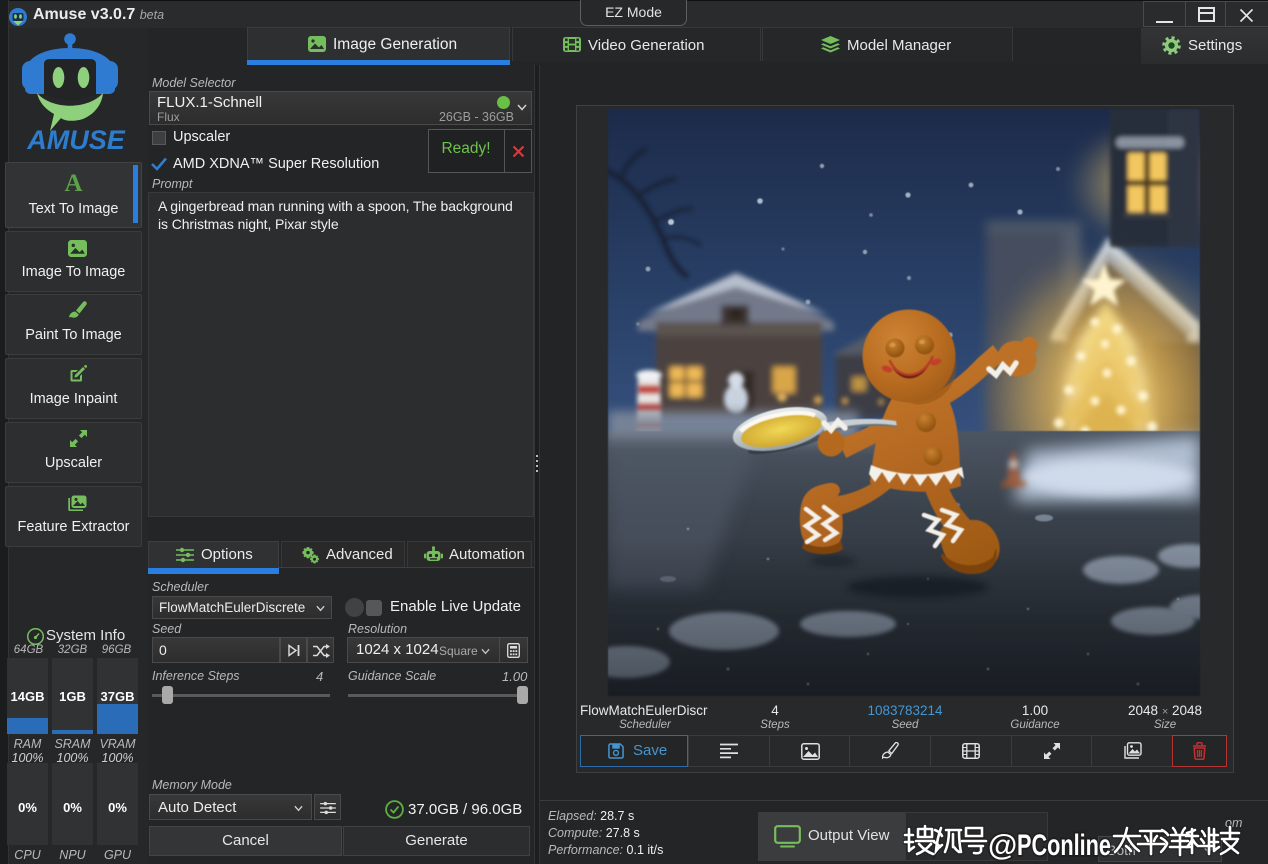 The height and width of the screenshot is (864, 1268). I want to click on svg-text: PConline, so click(1064, 845).